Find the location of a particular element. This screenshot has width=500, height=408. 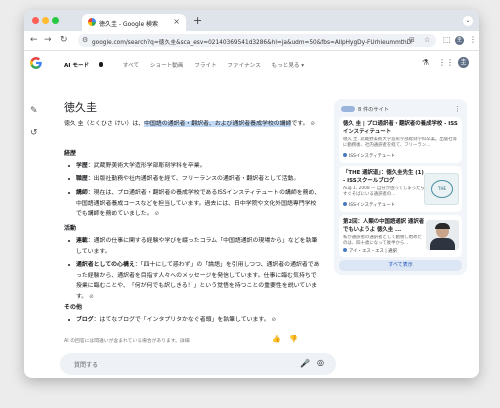

thumbs-up-icon: 👍 is located at coordinates (276, 339).